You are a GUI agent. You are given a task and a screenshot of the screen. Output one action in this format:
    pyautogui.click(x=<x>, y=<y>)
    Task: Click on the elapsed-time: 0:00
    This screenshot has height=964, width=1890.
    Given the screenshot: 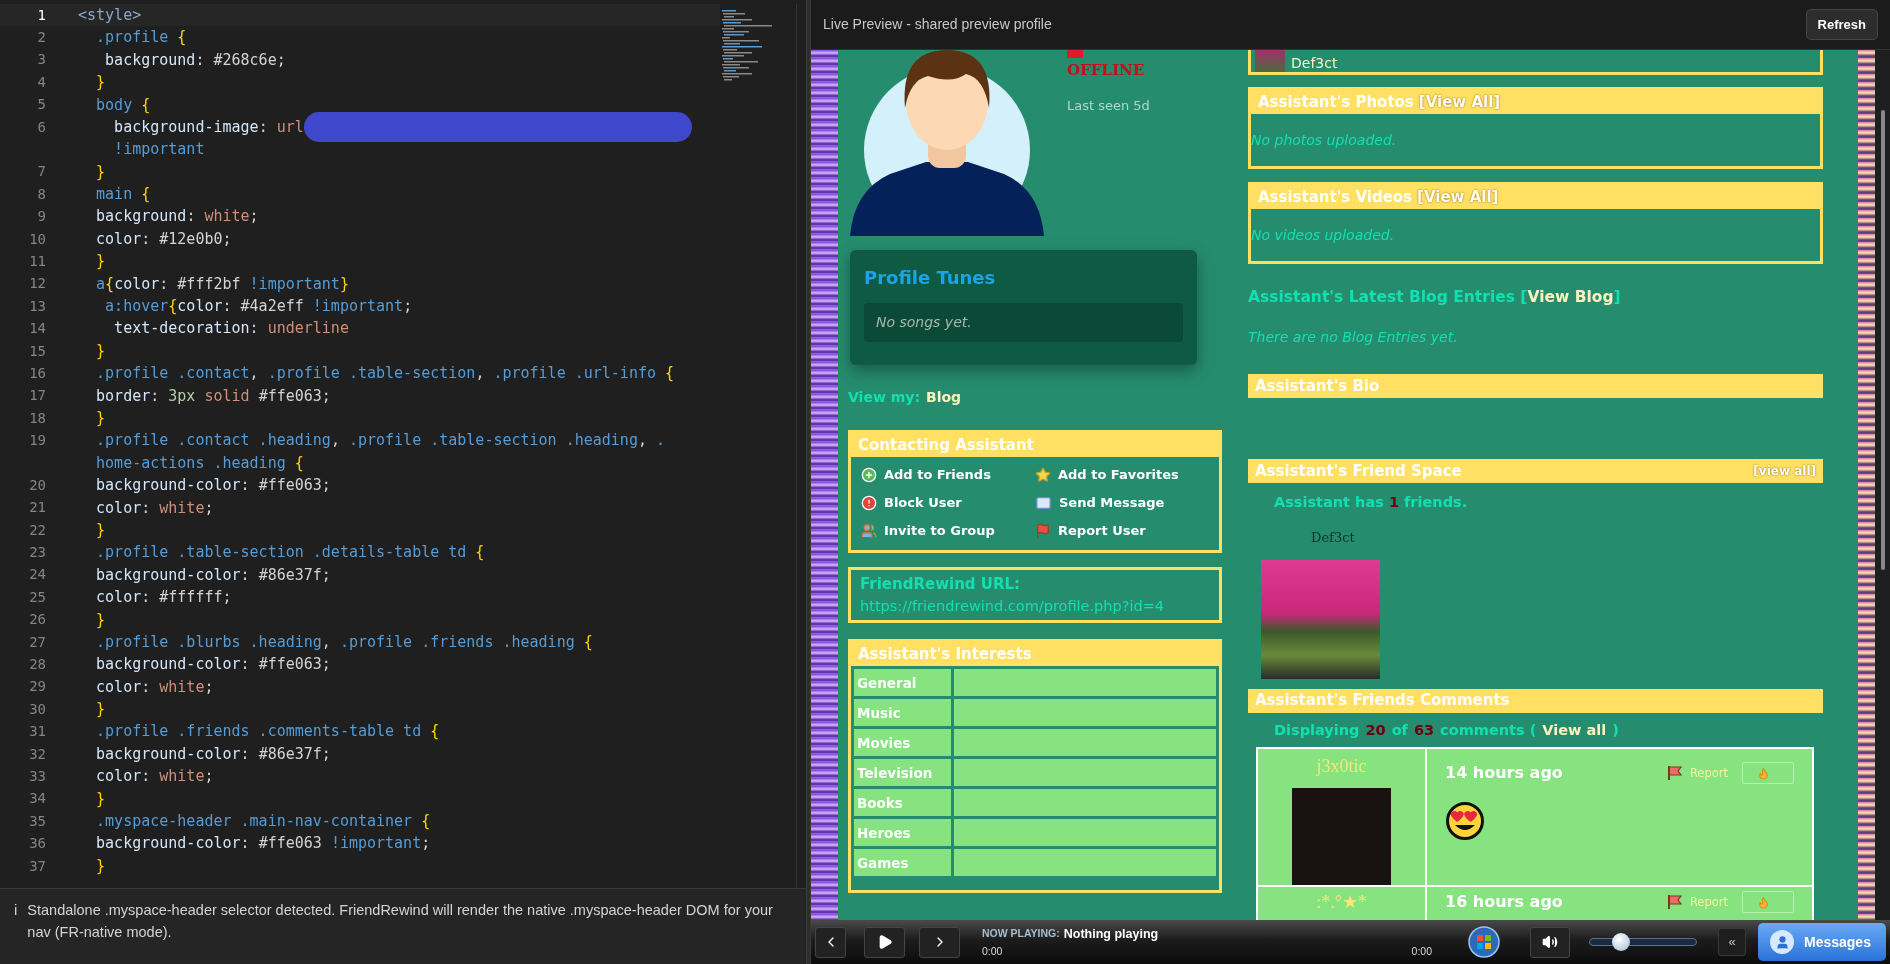 What is the action you would take?
    pyautogui.click(x=992, y=951)
    